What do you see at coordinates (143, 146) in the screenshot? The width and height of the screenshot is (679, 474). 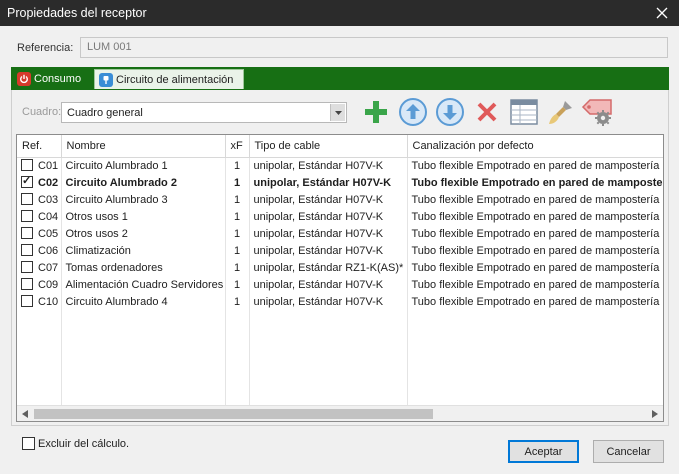 I see `column-header-nombre: Nombre` at bounding box center [143, 146].